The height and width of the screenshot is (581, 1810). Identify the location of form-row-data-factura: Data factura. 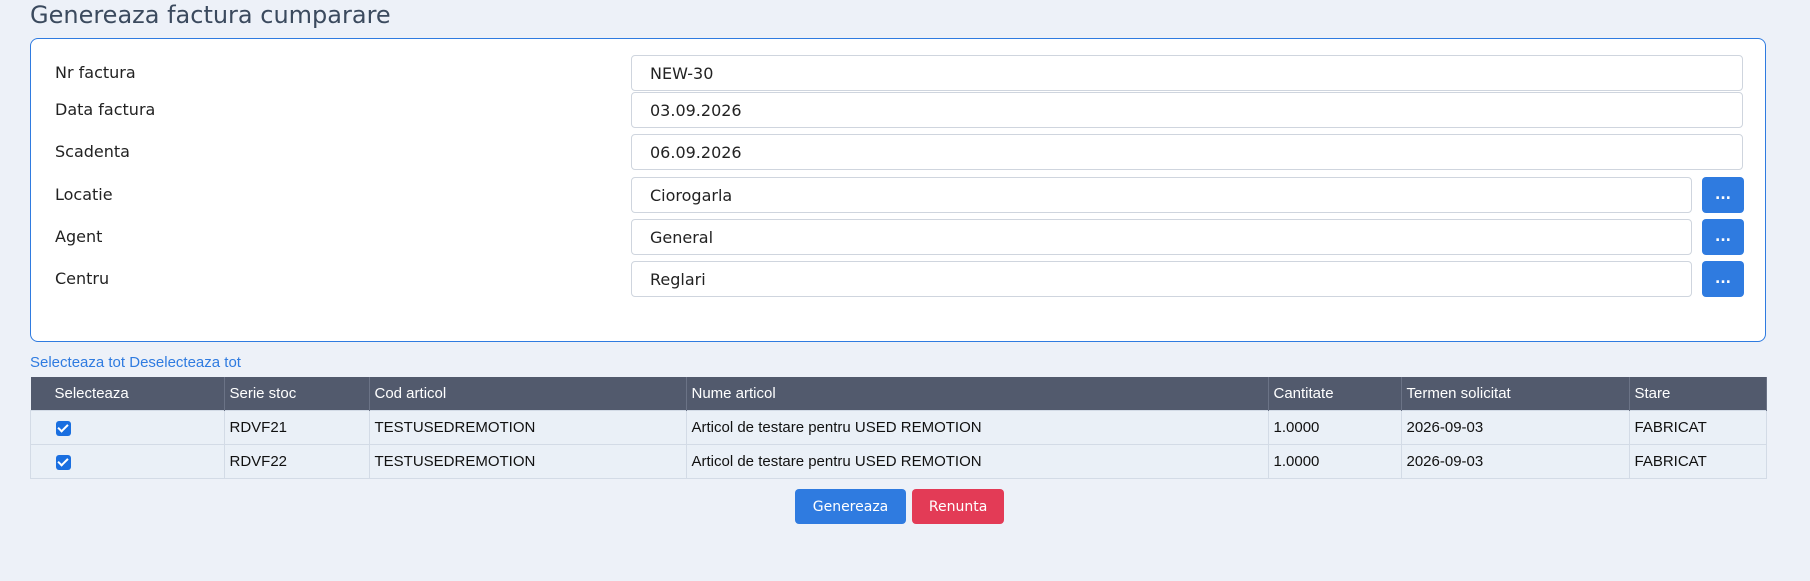
(898, 110).